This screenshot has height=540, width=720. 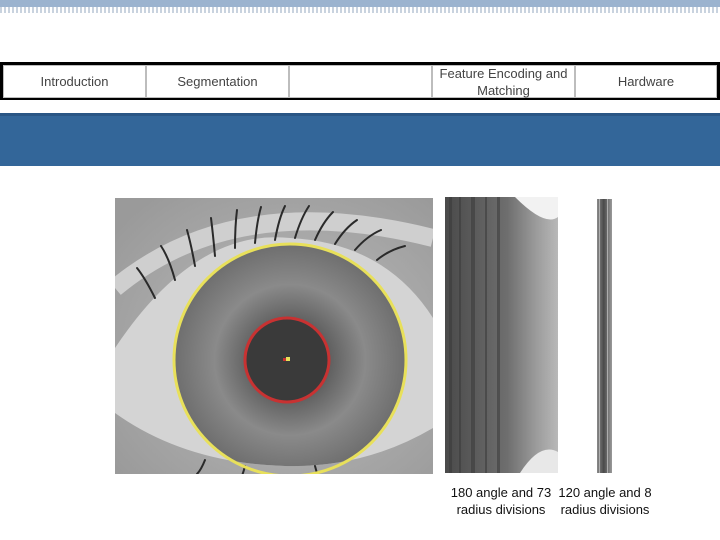 What do you see at coordinates (501, 335) in the screenshot?
I see `normalized-iris-strip-large` at bounding box center [501, 335].